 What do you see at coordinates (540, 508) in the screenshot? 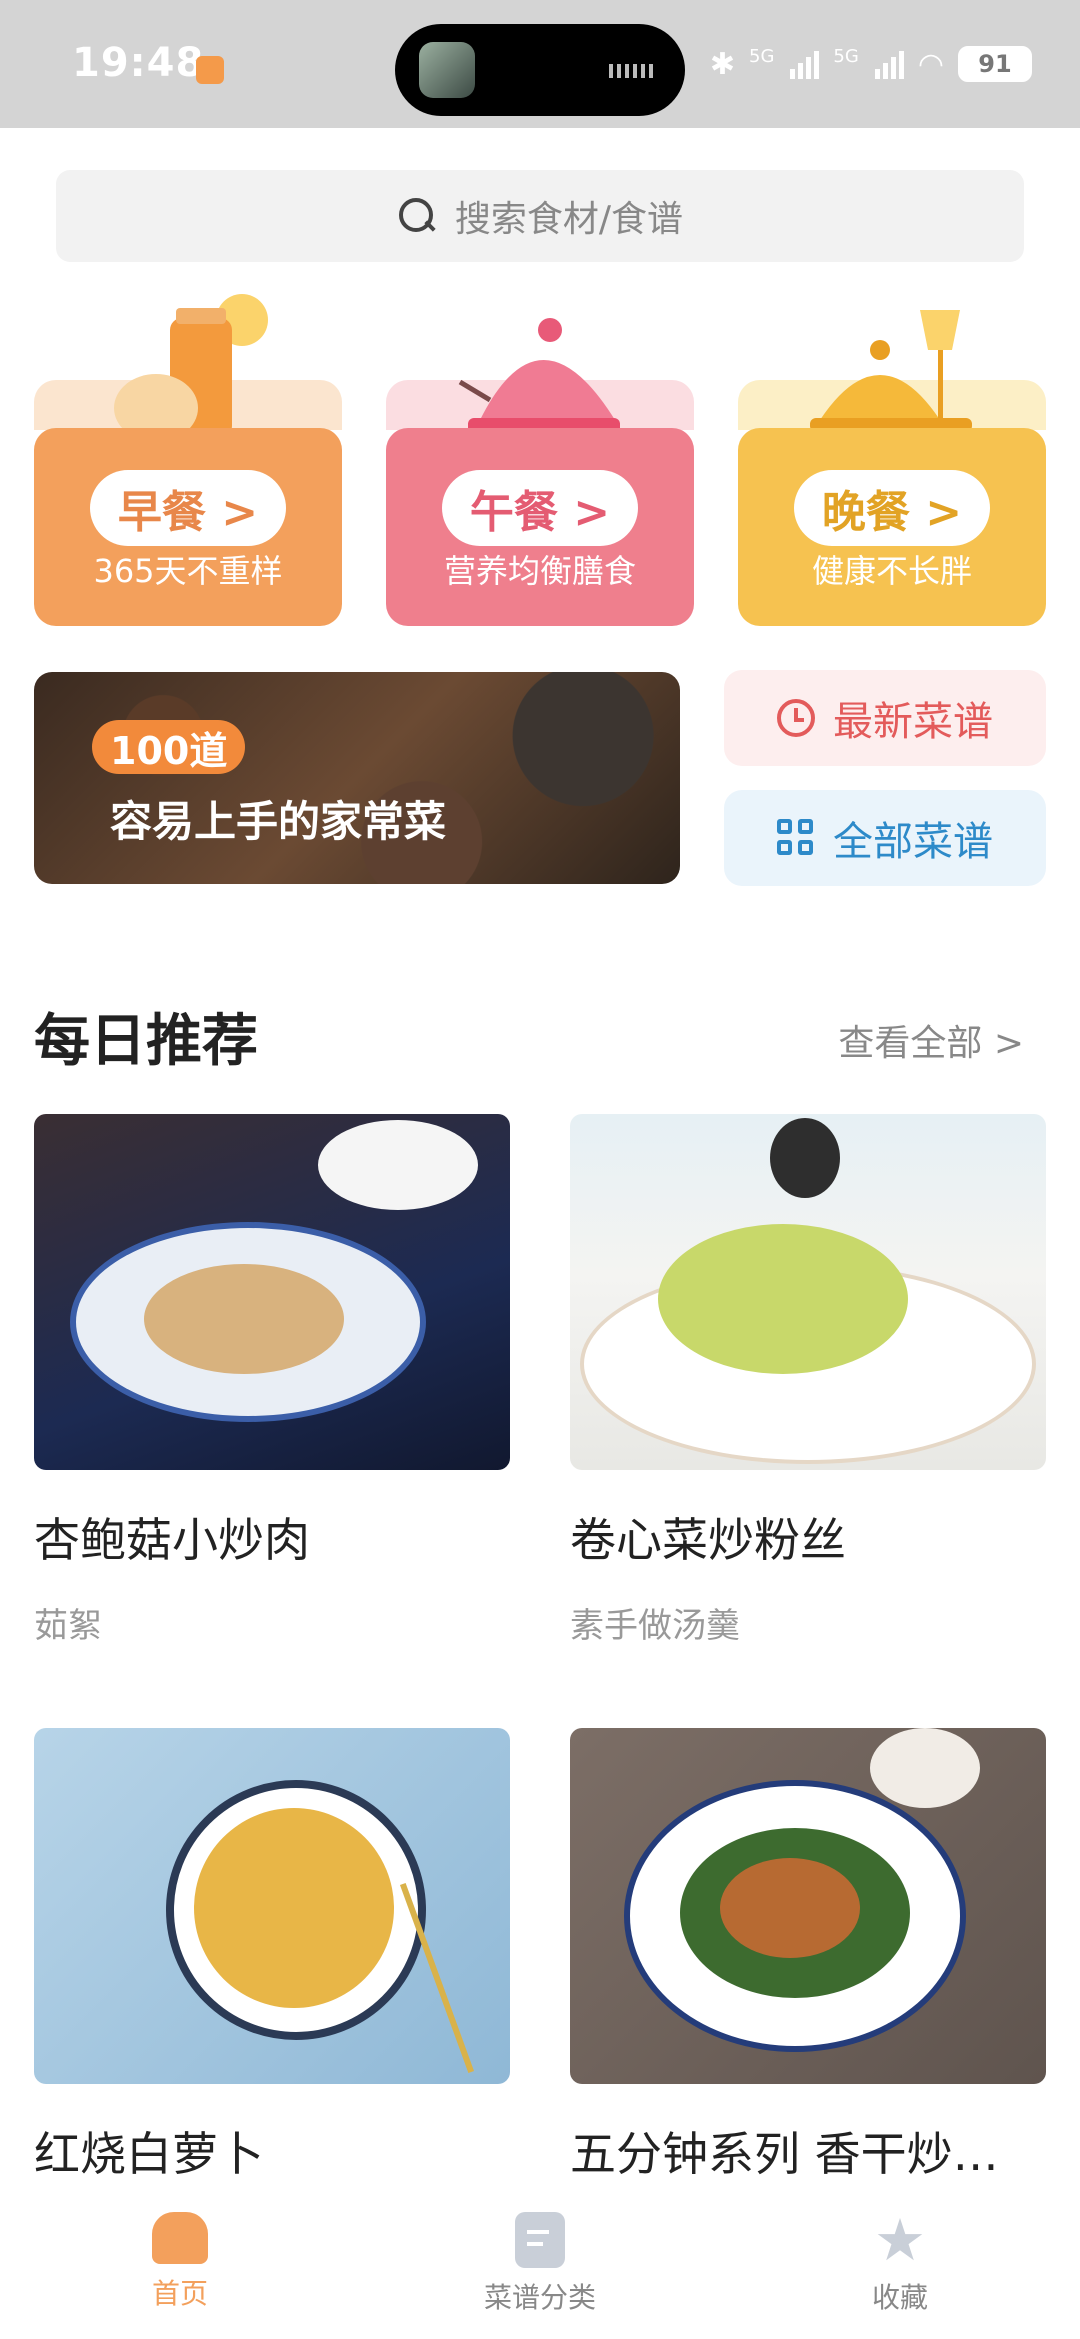
I see `lunch-button: 午餐 >` at bounding box center [540, 508].